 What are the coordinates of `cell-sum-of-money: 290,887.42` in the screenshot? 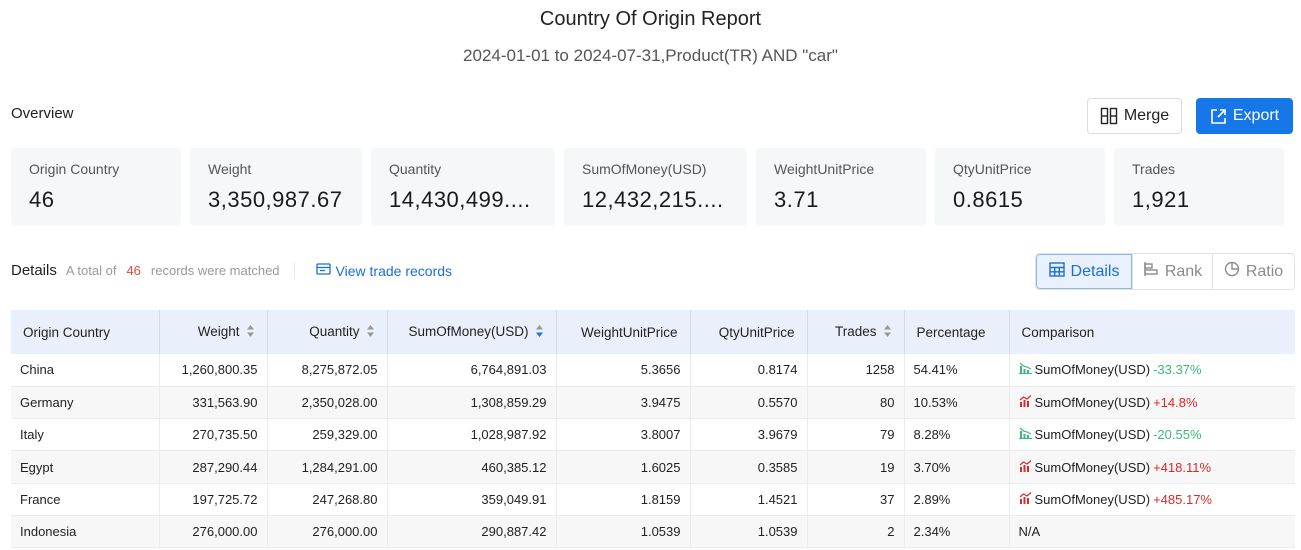 It's located at (472, 532).